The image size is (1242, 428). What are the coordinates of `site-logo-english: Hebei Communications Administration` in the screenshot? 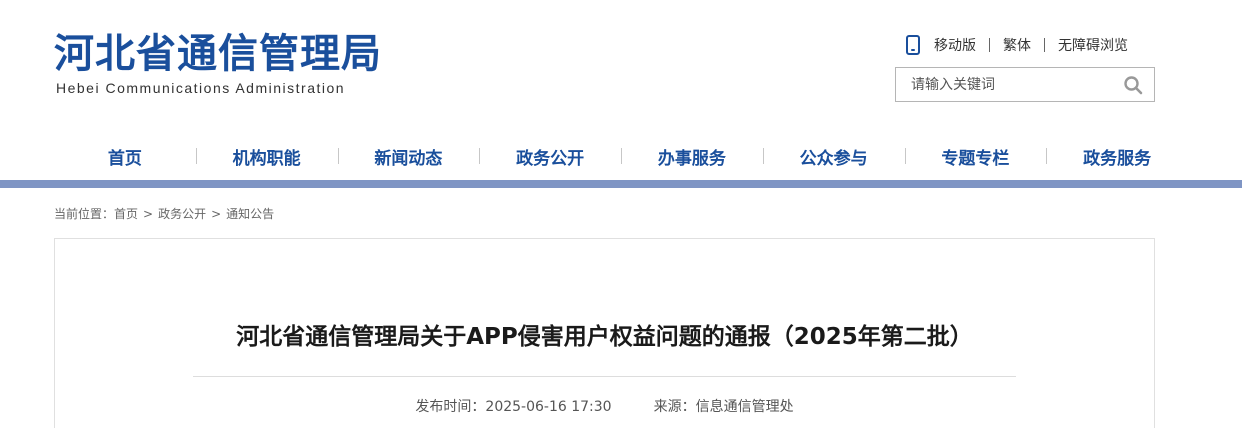 It's located at (201, 88).